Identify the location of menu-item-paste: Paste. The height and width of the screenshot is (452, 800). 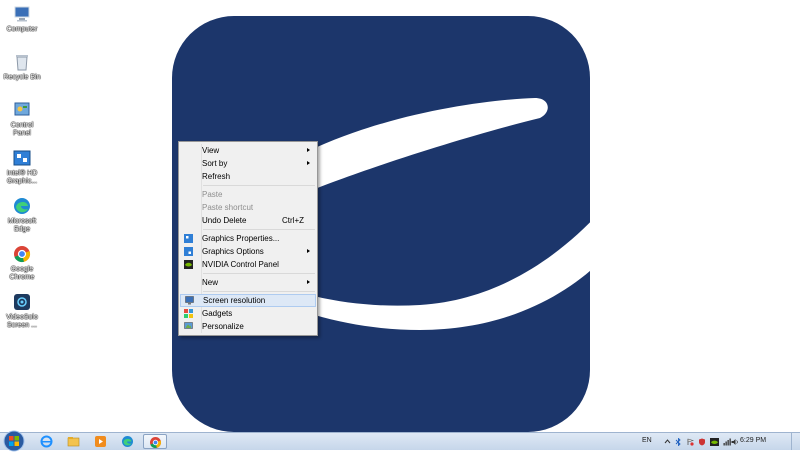
(248, 194).